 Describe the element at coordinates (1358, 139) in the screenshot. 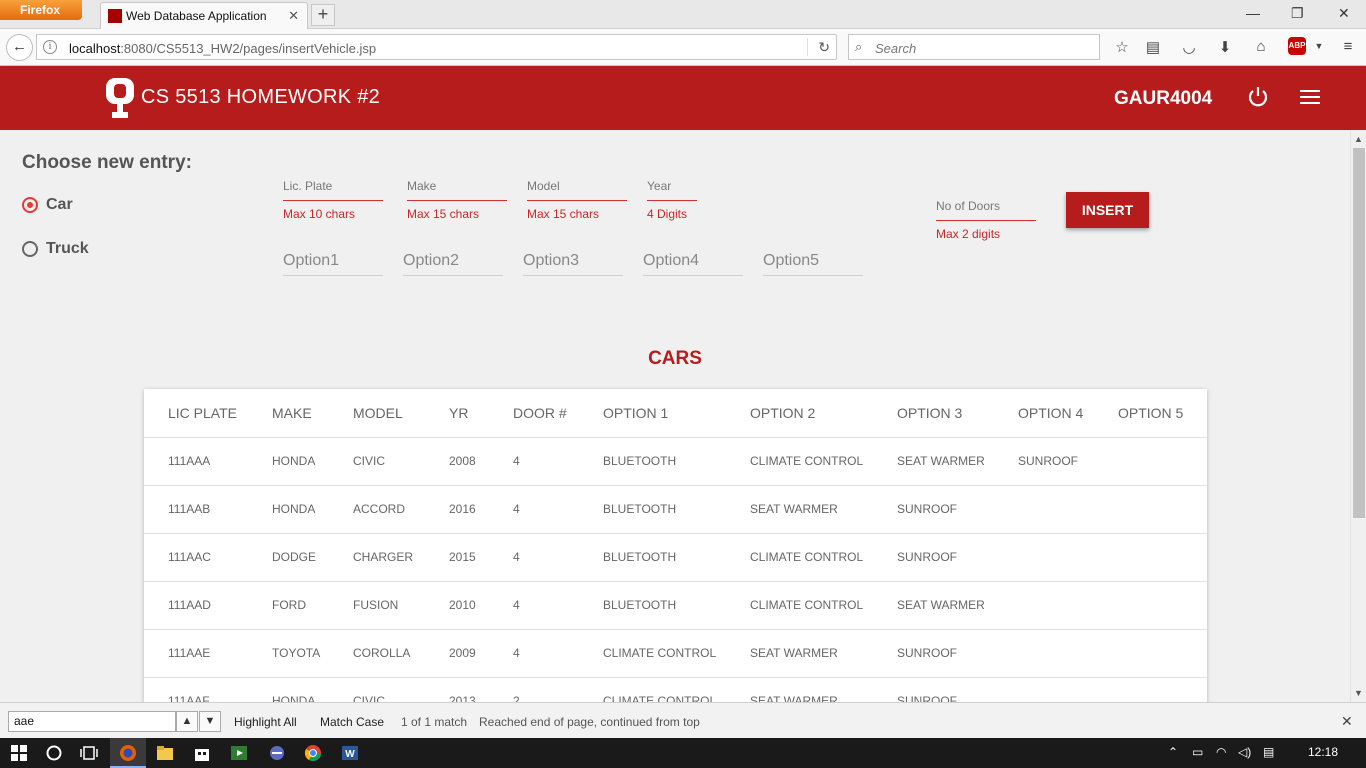

I see `scroll-up-icon: ▲` at that location.